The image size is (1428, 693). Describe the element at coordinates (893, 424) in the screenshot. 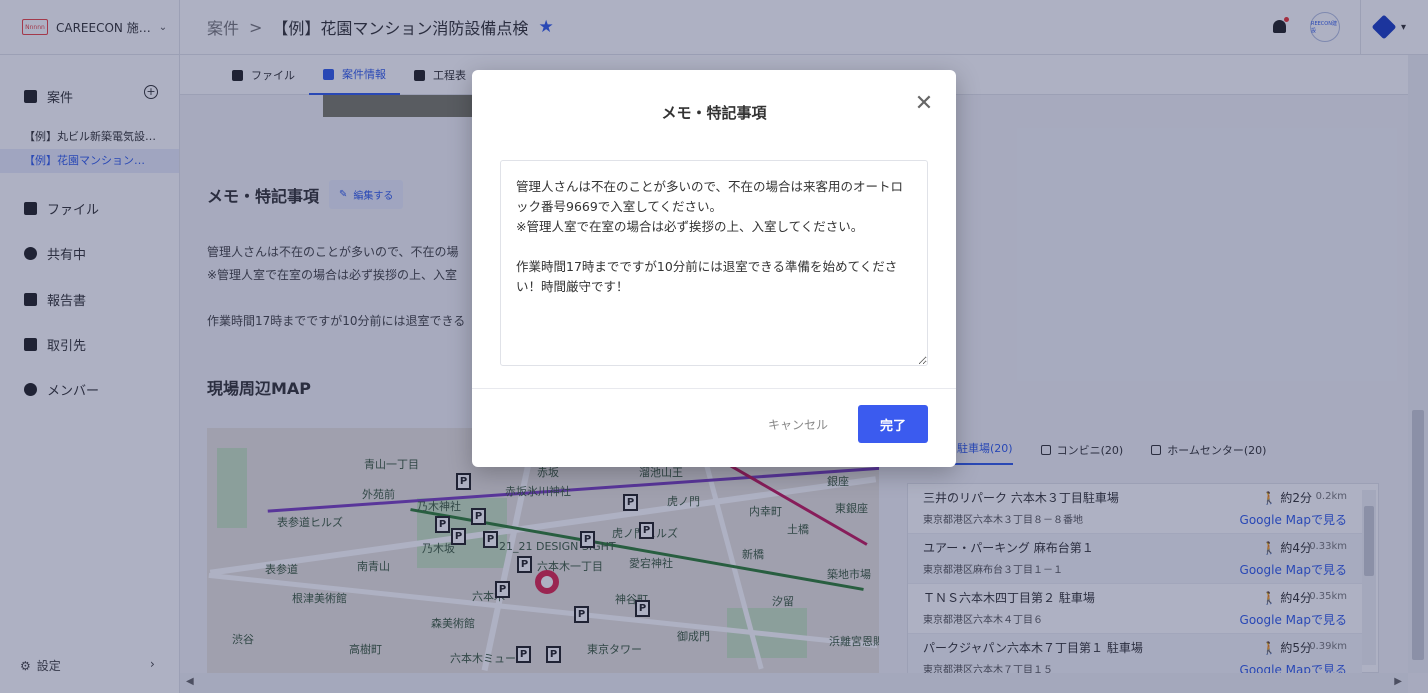

I see `done-button: 完了` at that location.